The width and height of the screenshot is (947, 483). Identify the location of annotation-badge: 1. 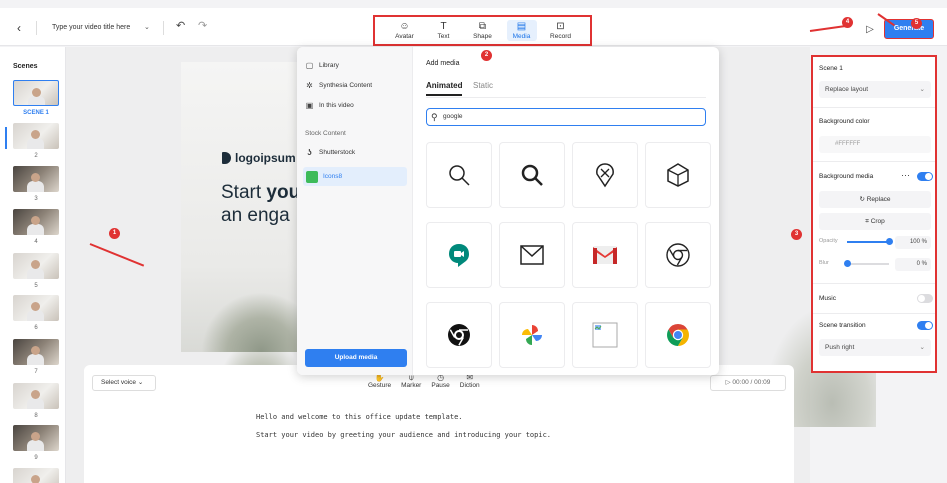
(114, 233).